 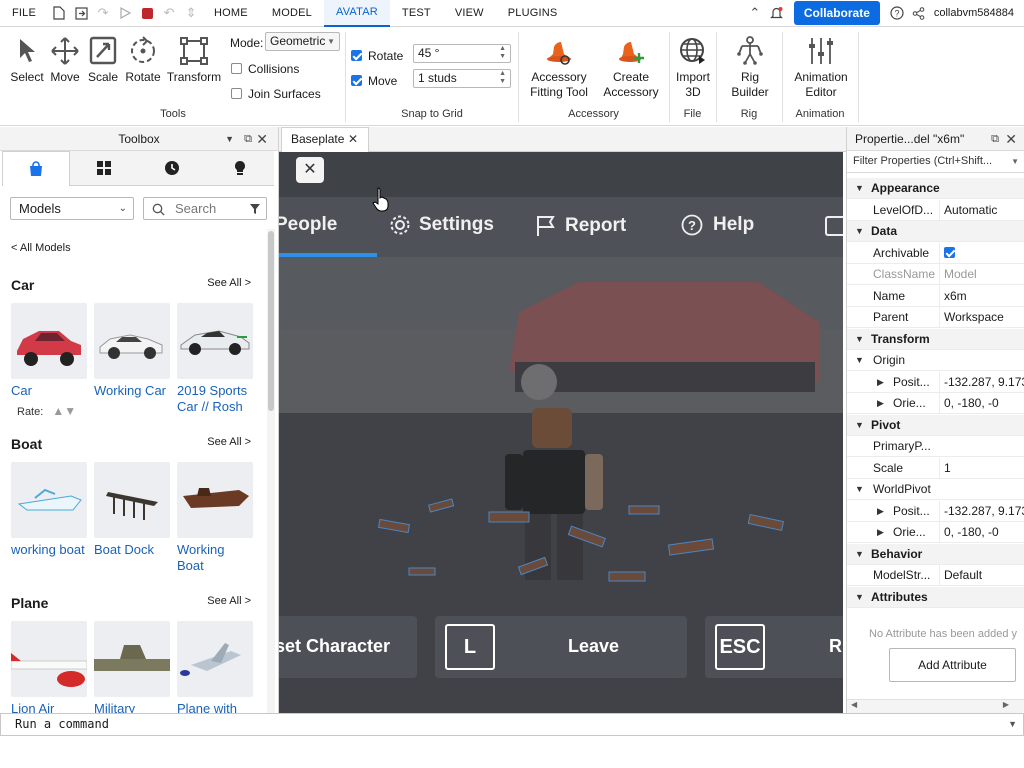 I want to click on tab-plugins: PLUGINS, so click(x=533, y=13).